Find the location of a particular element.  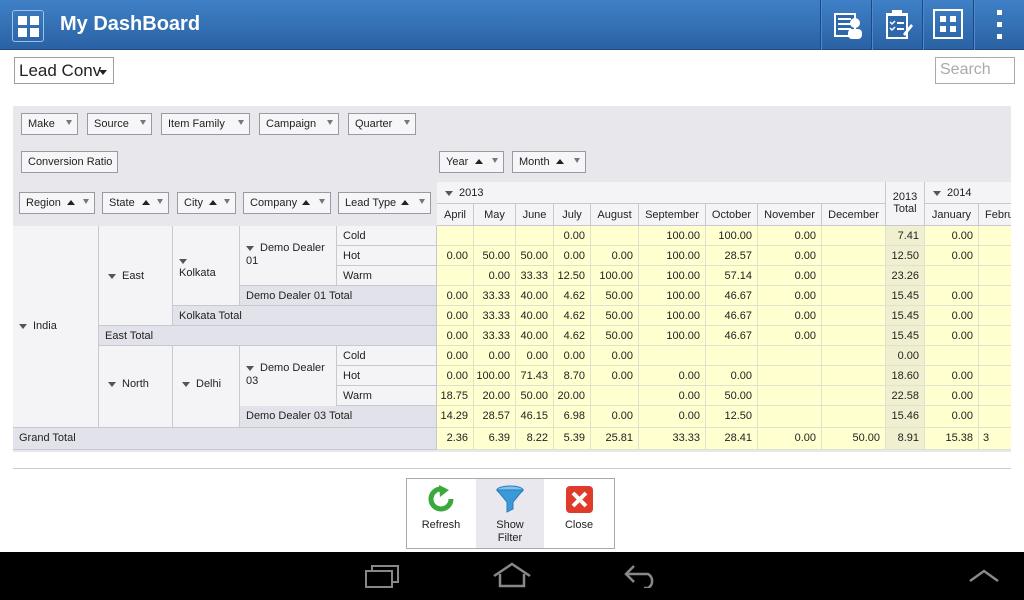

row-header-delhi: Delhi is located at coordinates (206, 387).